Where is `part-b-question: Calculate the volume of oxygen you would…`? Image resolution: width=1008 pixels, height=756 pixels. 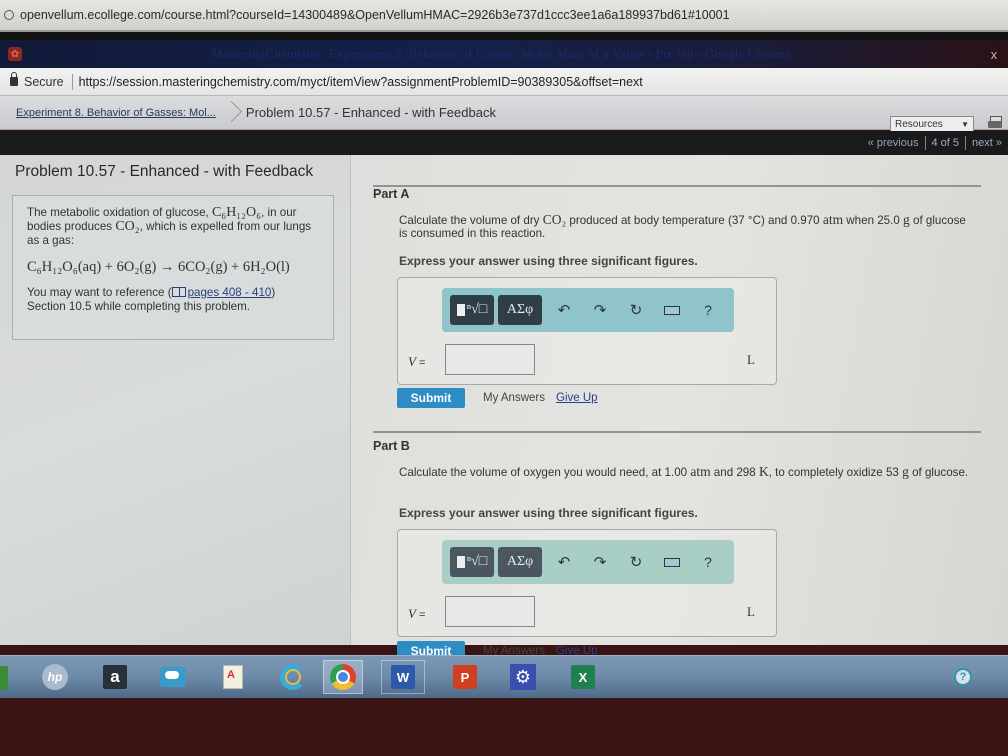
part-b-question: Calculate the volume of oxygen you would… is located at coordinates (684, 472).